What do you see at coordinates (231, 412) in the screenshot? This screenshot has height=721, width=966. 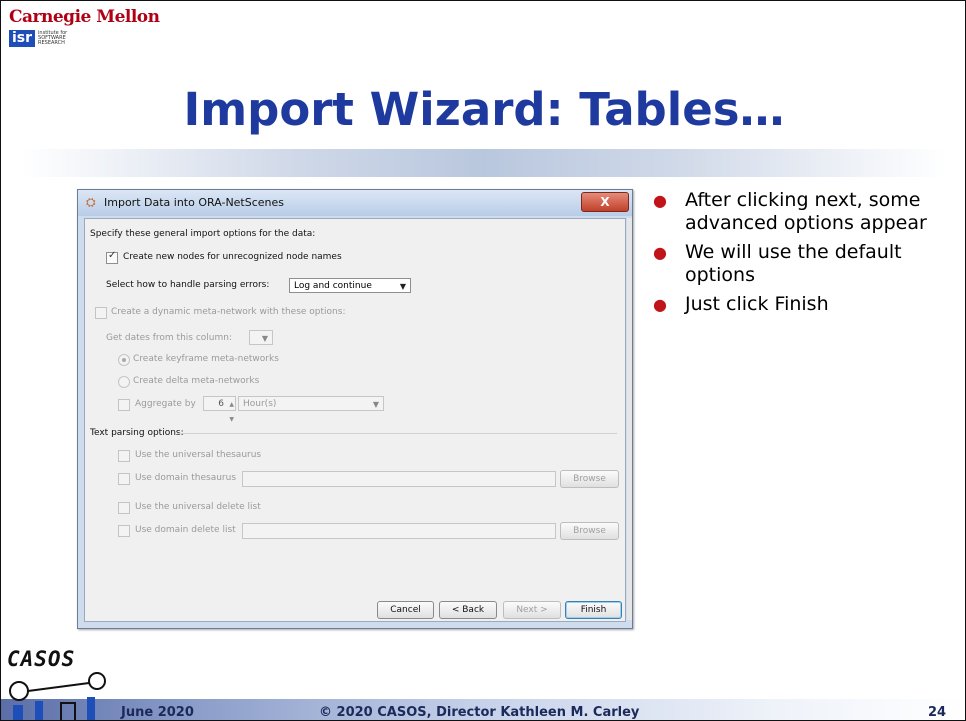 I see `spinner-arrows-icon: ▲ ▼` at bounding box center [231, 412].